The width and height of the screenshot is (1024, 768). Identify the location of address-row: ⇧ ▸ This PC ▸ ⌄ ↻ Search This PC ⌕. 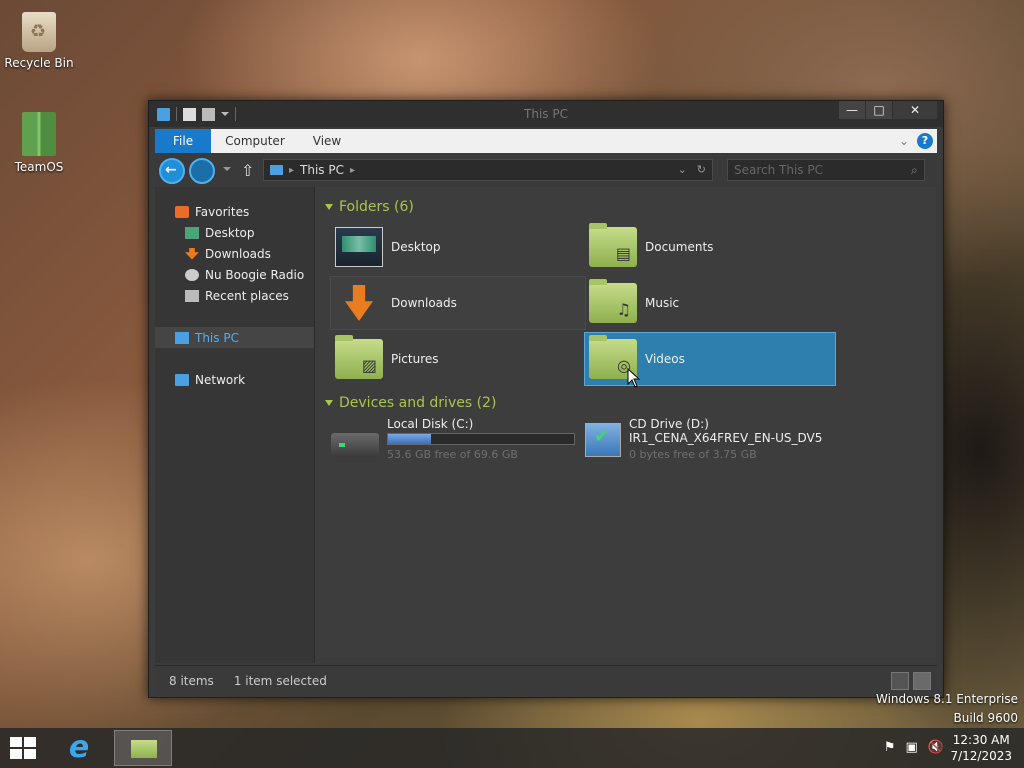
(546, 170).